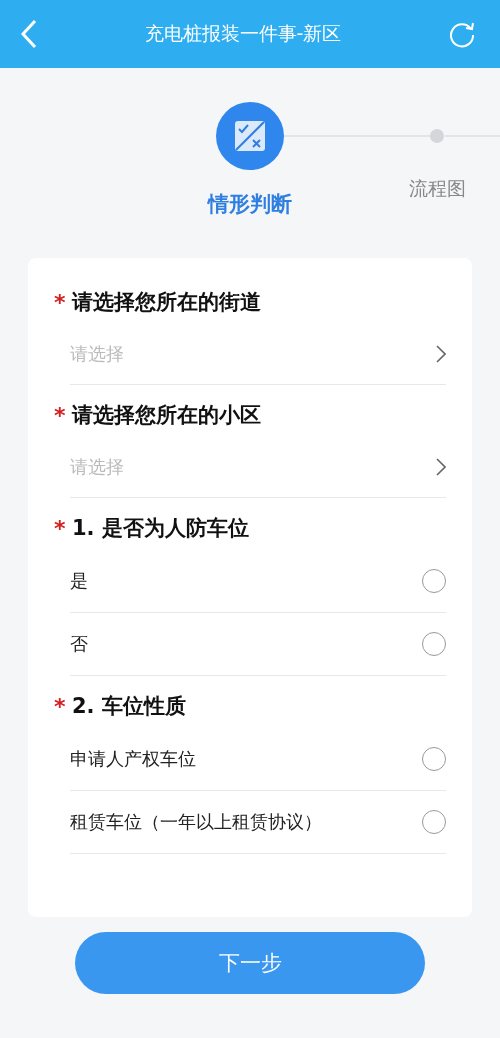  What do you see at coordinates (133, 759) in the screenshot?
I see `option-label: 申请人产权车位` at bounding box center [133, 759].